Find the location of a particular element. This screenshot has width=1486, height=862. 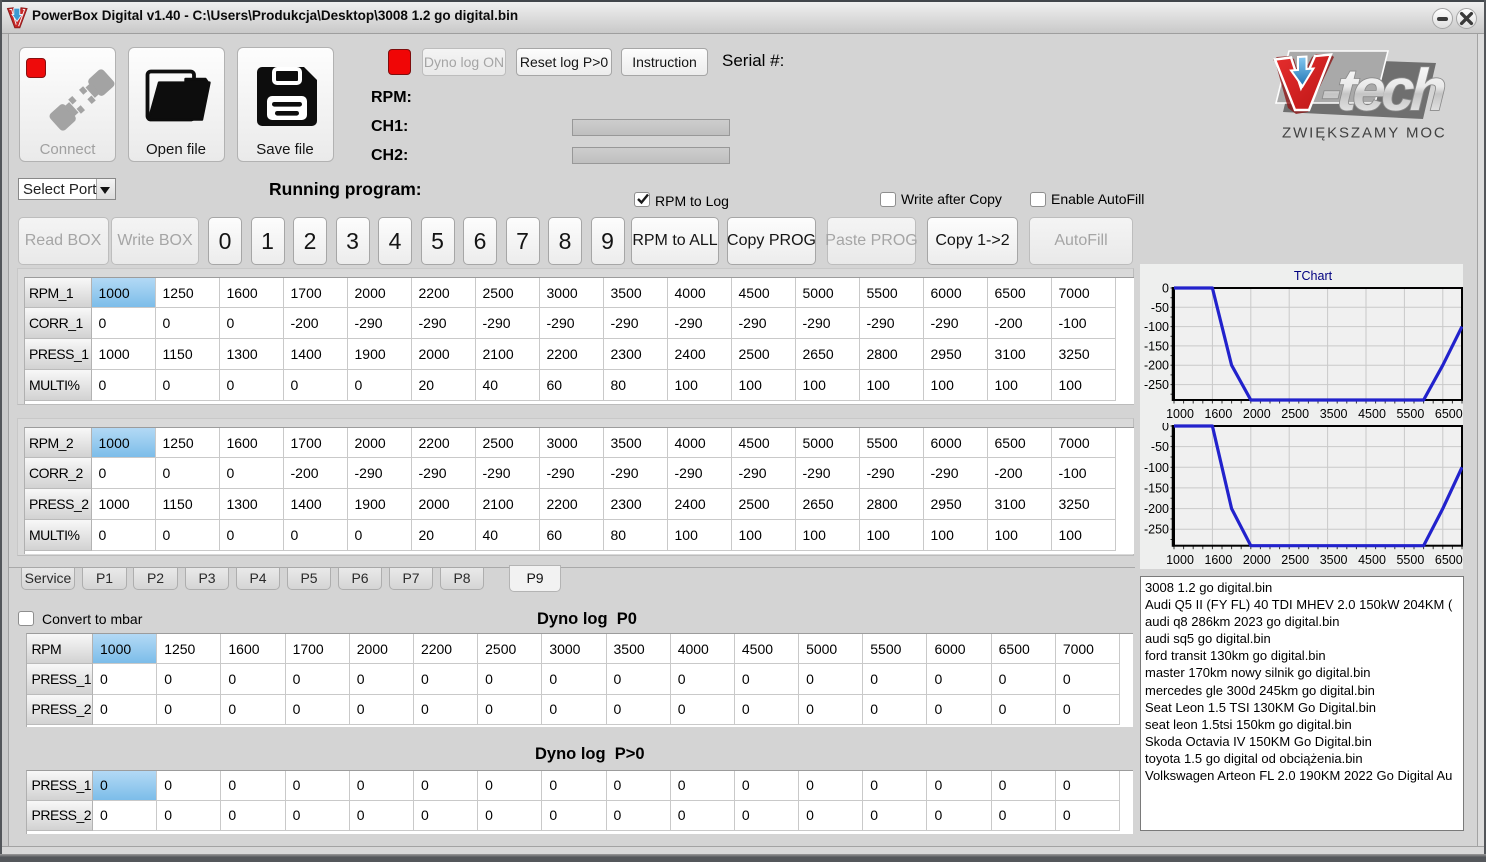

svg-text: -tech is located at coordinates (1383, 90).